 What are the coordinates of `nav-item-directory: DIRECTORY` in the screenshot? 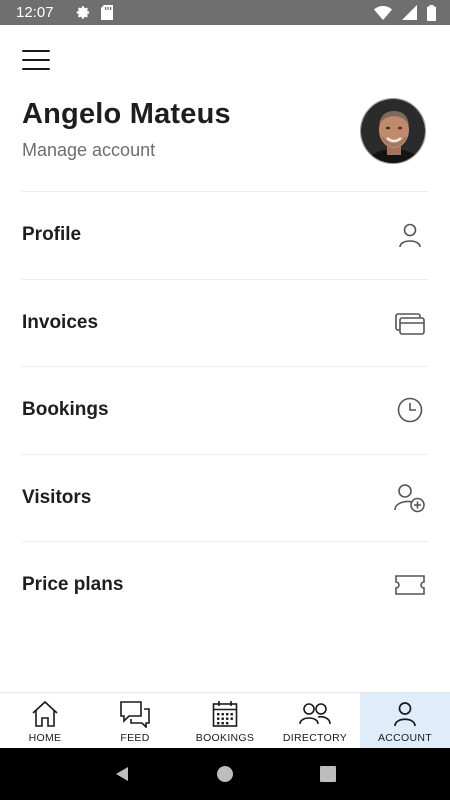 It's located at (315, 720).